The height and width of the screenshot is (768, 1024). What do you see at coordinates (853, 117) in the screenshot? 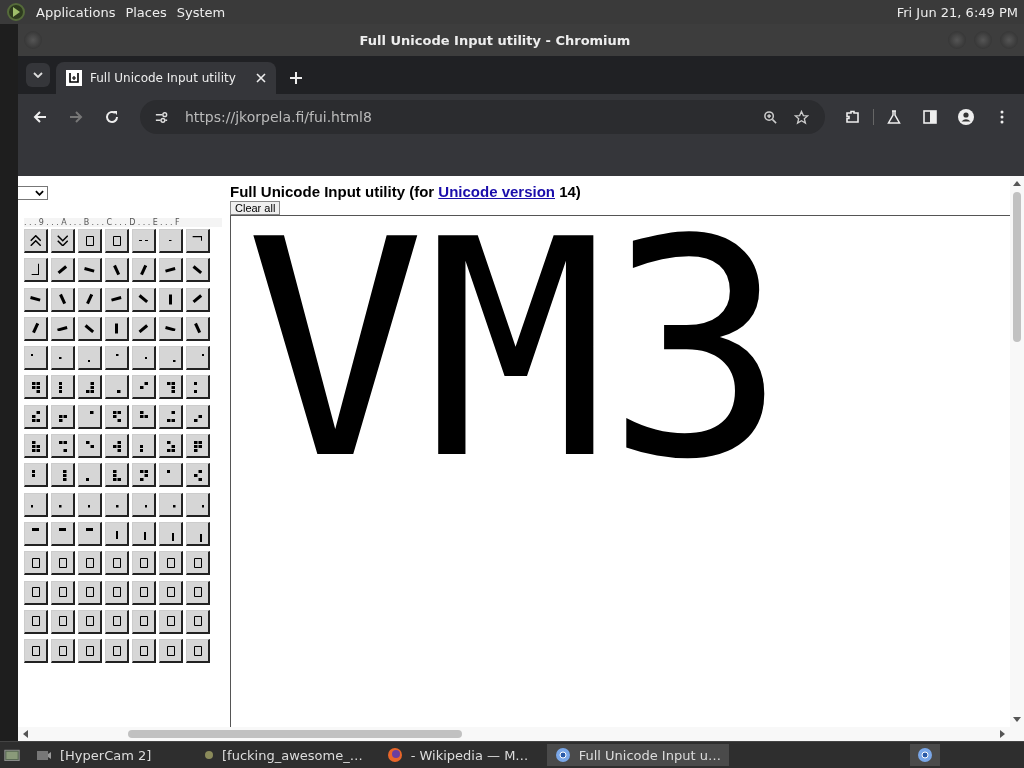
I see `puzzle-icon` at bounding box center [853, 117].